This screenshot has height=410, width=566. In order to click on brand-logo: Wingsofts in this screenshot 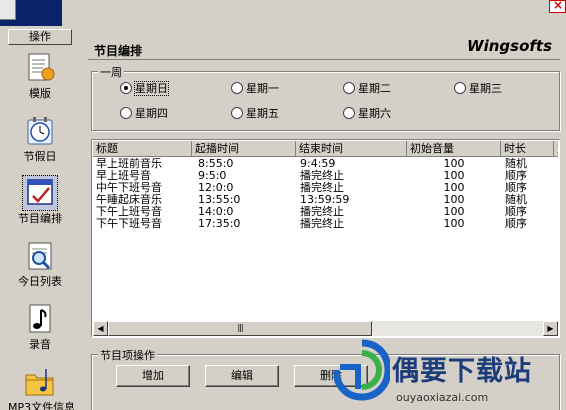, I will do `click(509, 46)`.